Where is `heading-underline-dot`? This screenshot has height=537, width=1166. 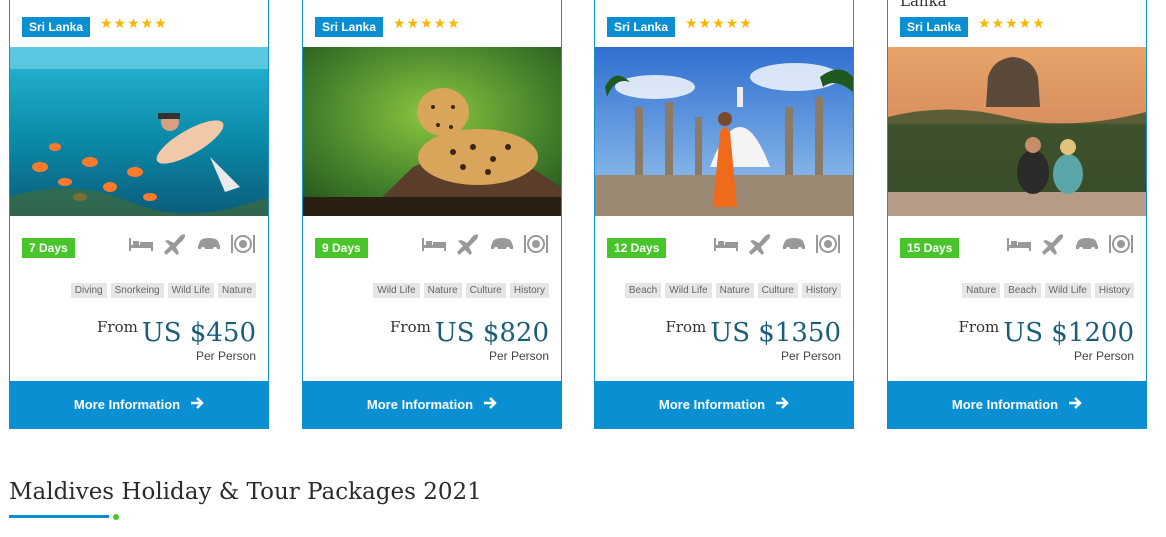
heading-underline-dot is located at coordinates (116, 517).